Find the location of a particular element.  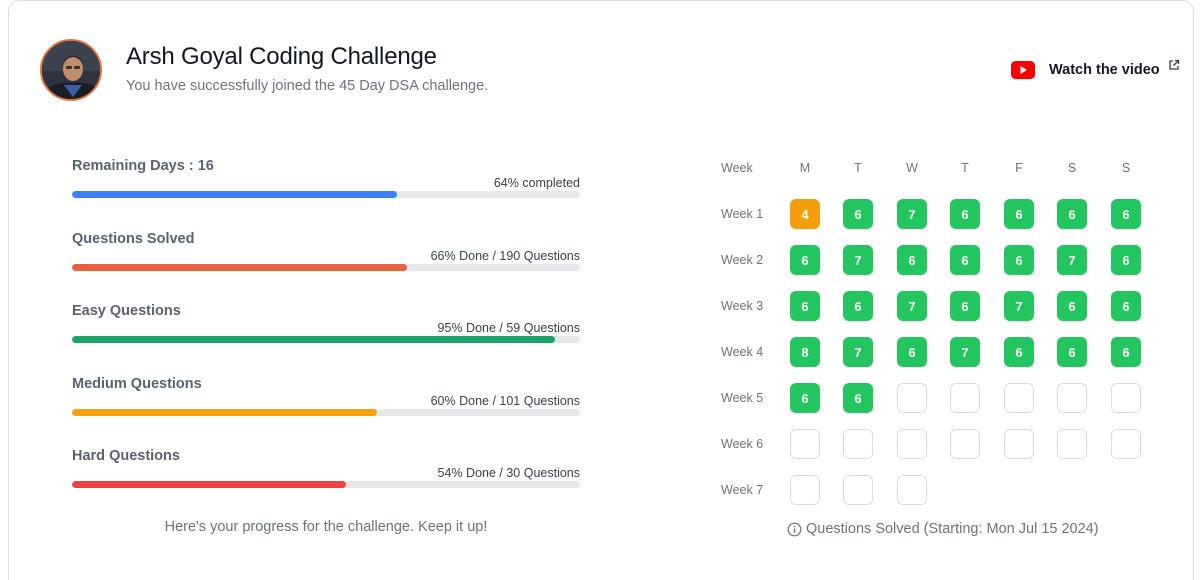

calendar-day-cell: 4 is located at coordinates (805, 214).